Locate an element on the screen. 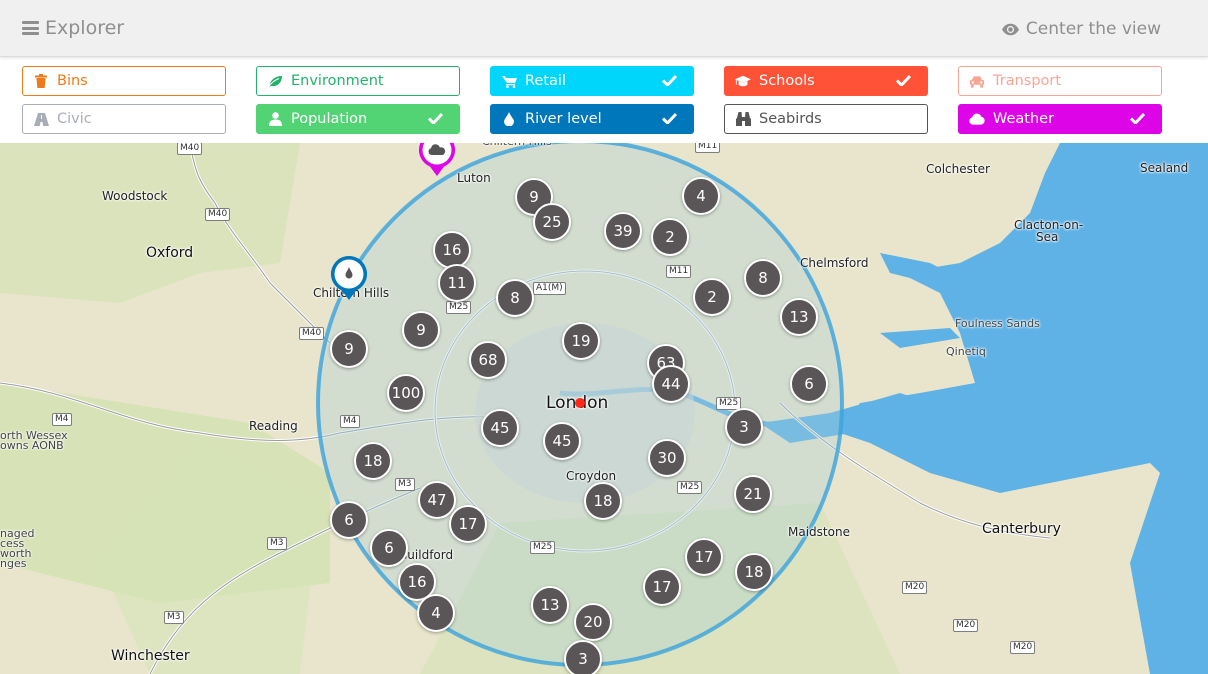 This screenshot has height=674, width=1208. filter-label: Bins is located at coordinates (72, 81).